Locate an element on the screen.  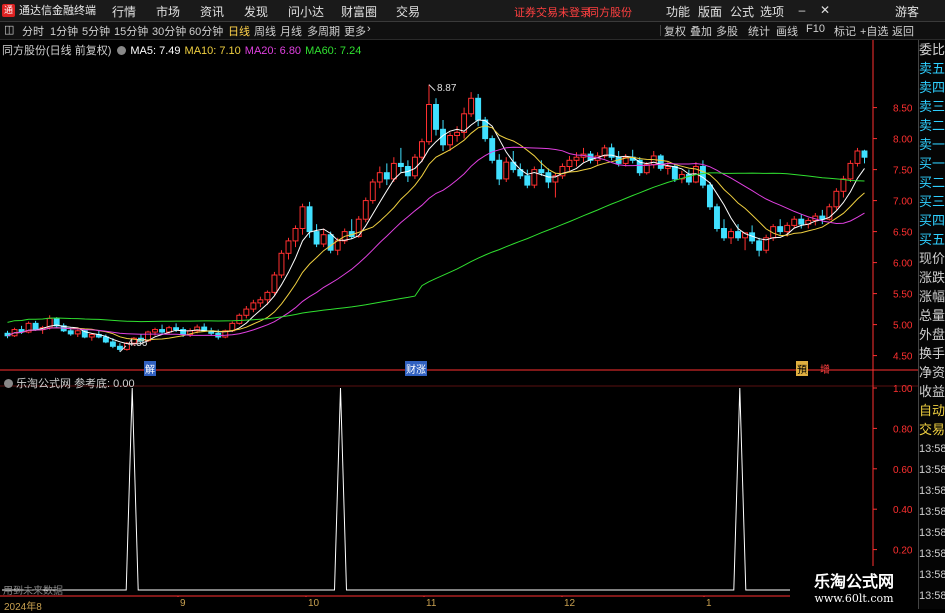
high-price-label: 8.87 is located at coordinates (446, 88).